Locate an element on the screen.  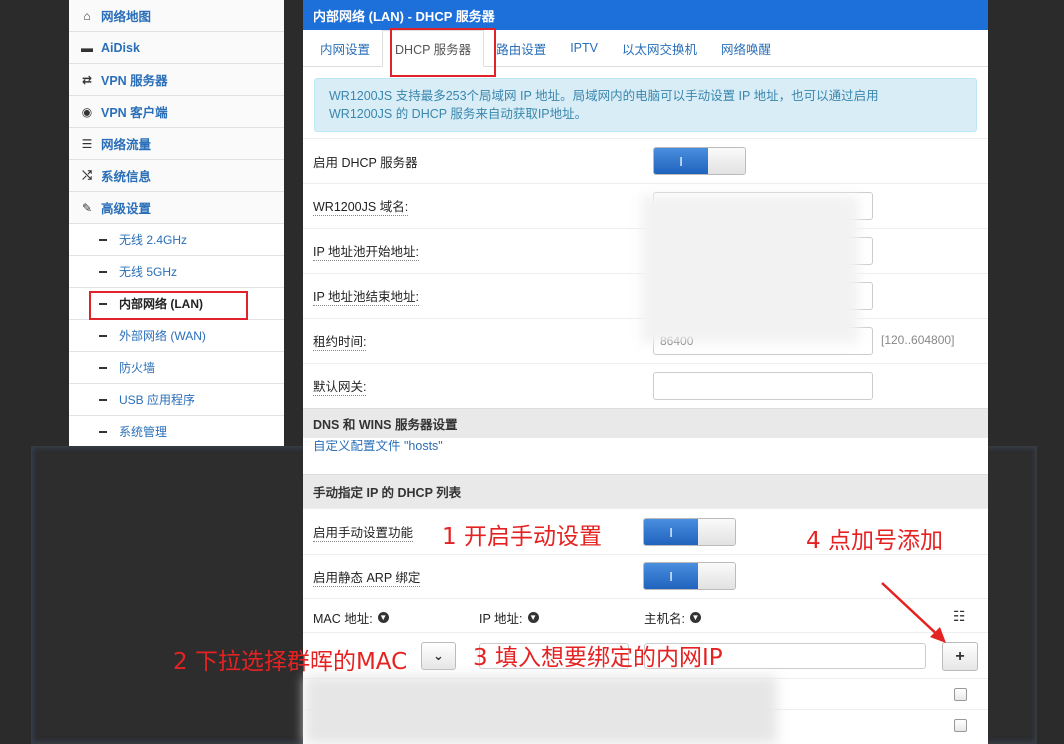
menu-label: 网络地图 is located at coordinates (126, 17).